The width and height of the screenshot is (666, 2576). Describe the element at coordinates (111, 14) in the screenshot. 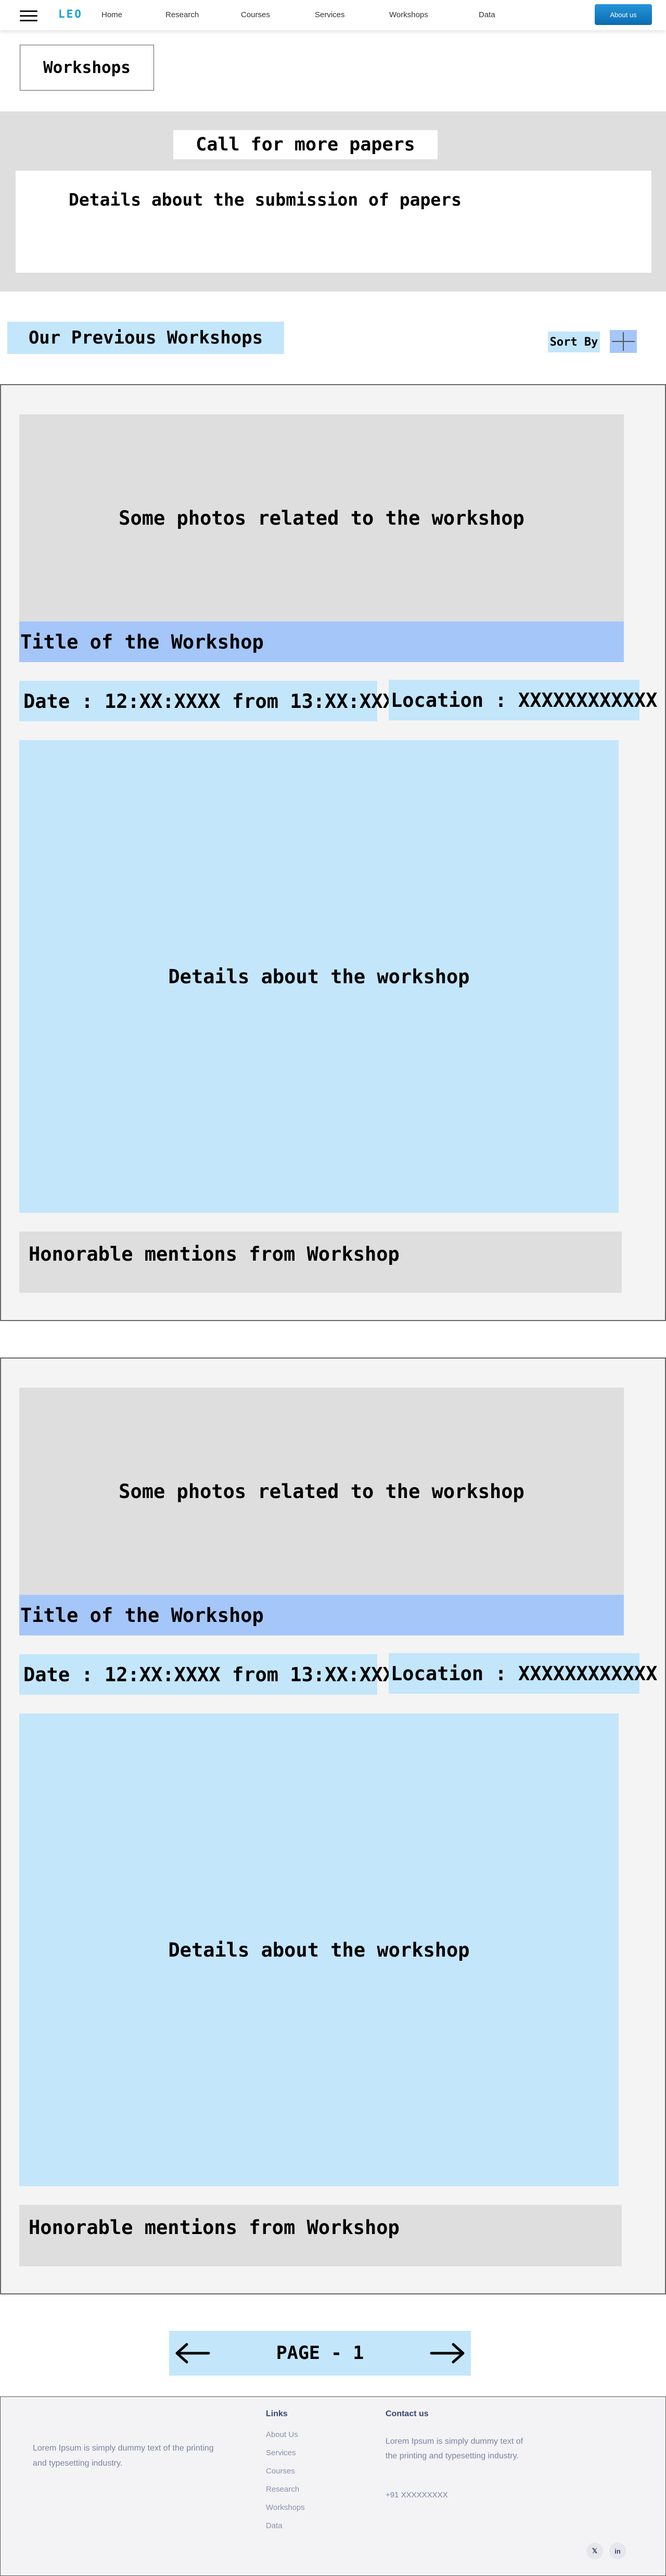

I see `nav-home: Home` at that location.